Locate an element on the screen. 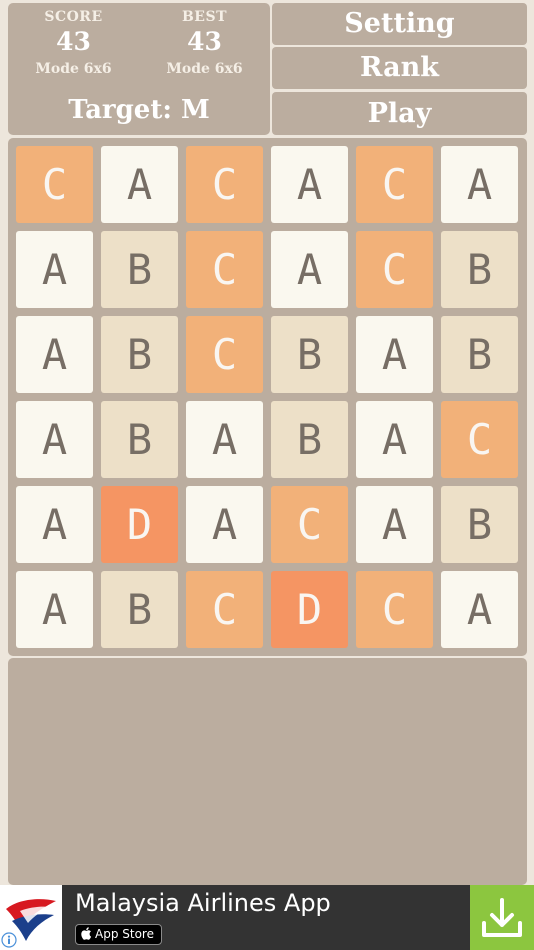  app-store-label: App Store is located at coordinates (124, 934).